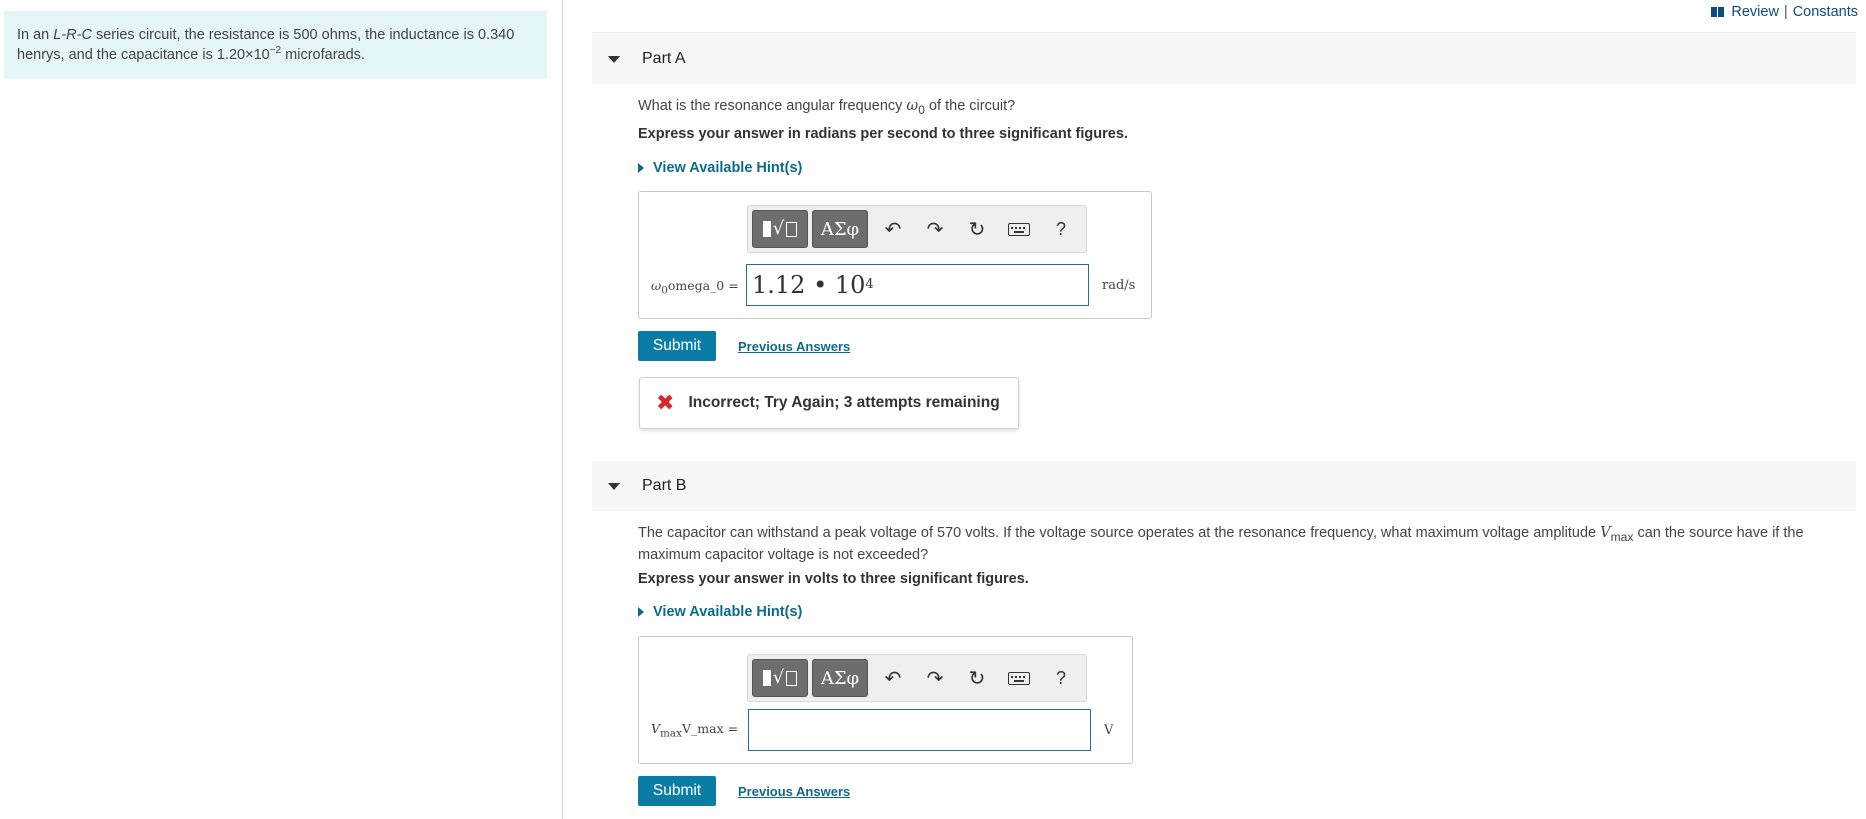 This screenshot has height=819, width=1866. What do you see at coordinates (275, 50) in the screenshot?
I see `intro-exponent: −2` at bounding box center [275, 50].